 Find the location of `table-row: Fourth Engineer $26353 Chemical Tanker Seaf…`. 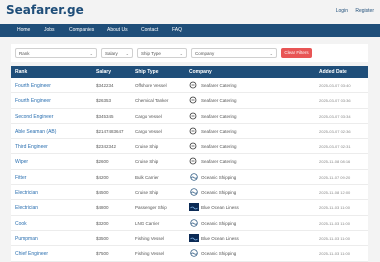

table-row: Fourth Engineer $26353 Chemical Tanker Seaf… is located at coordinates (189, 101).